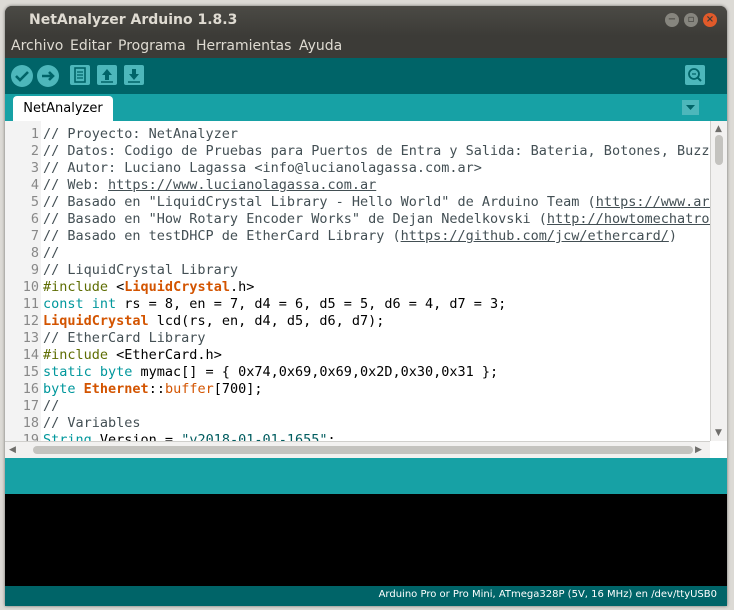 This screenshot has height=610, width=734. I want to click on close-button: ×, so click(710, 20).